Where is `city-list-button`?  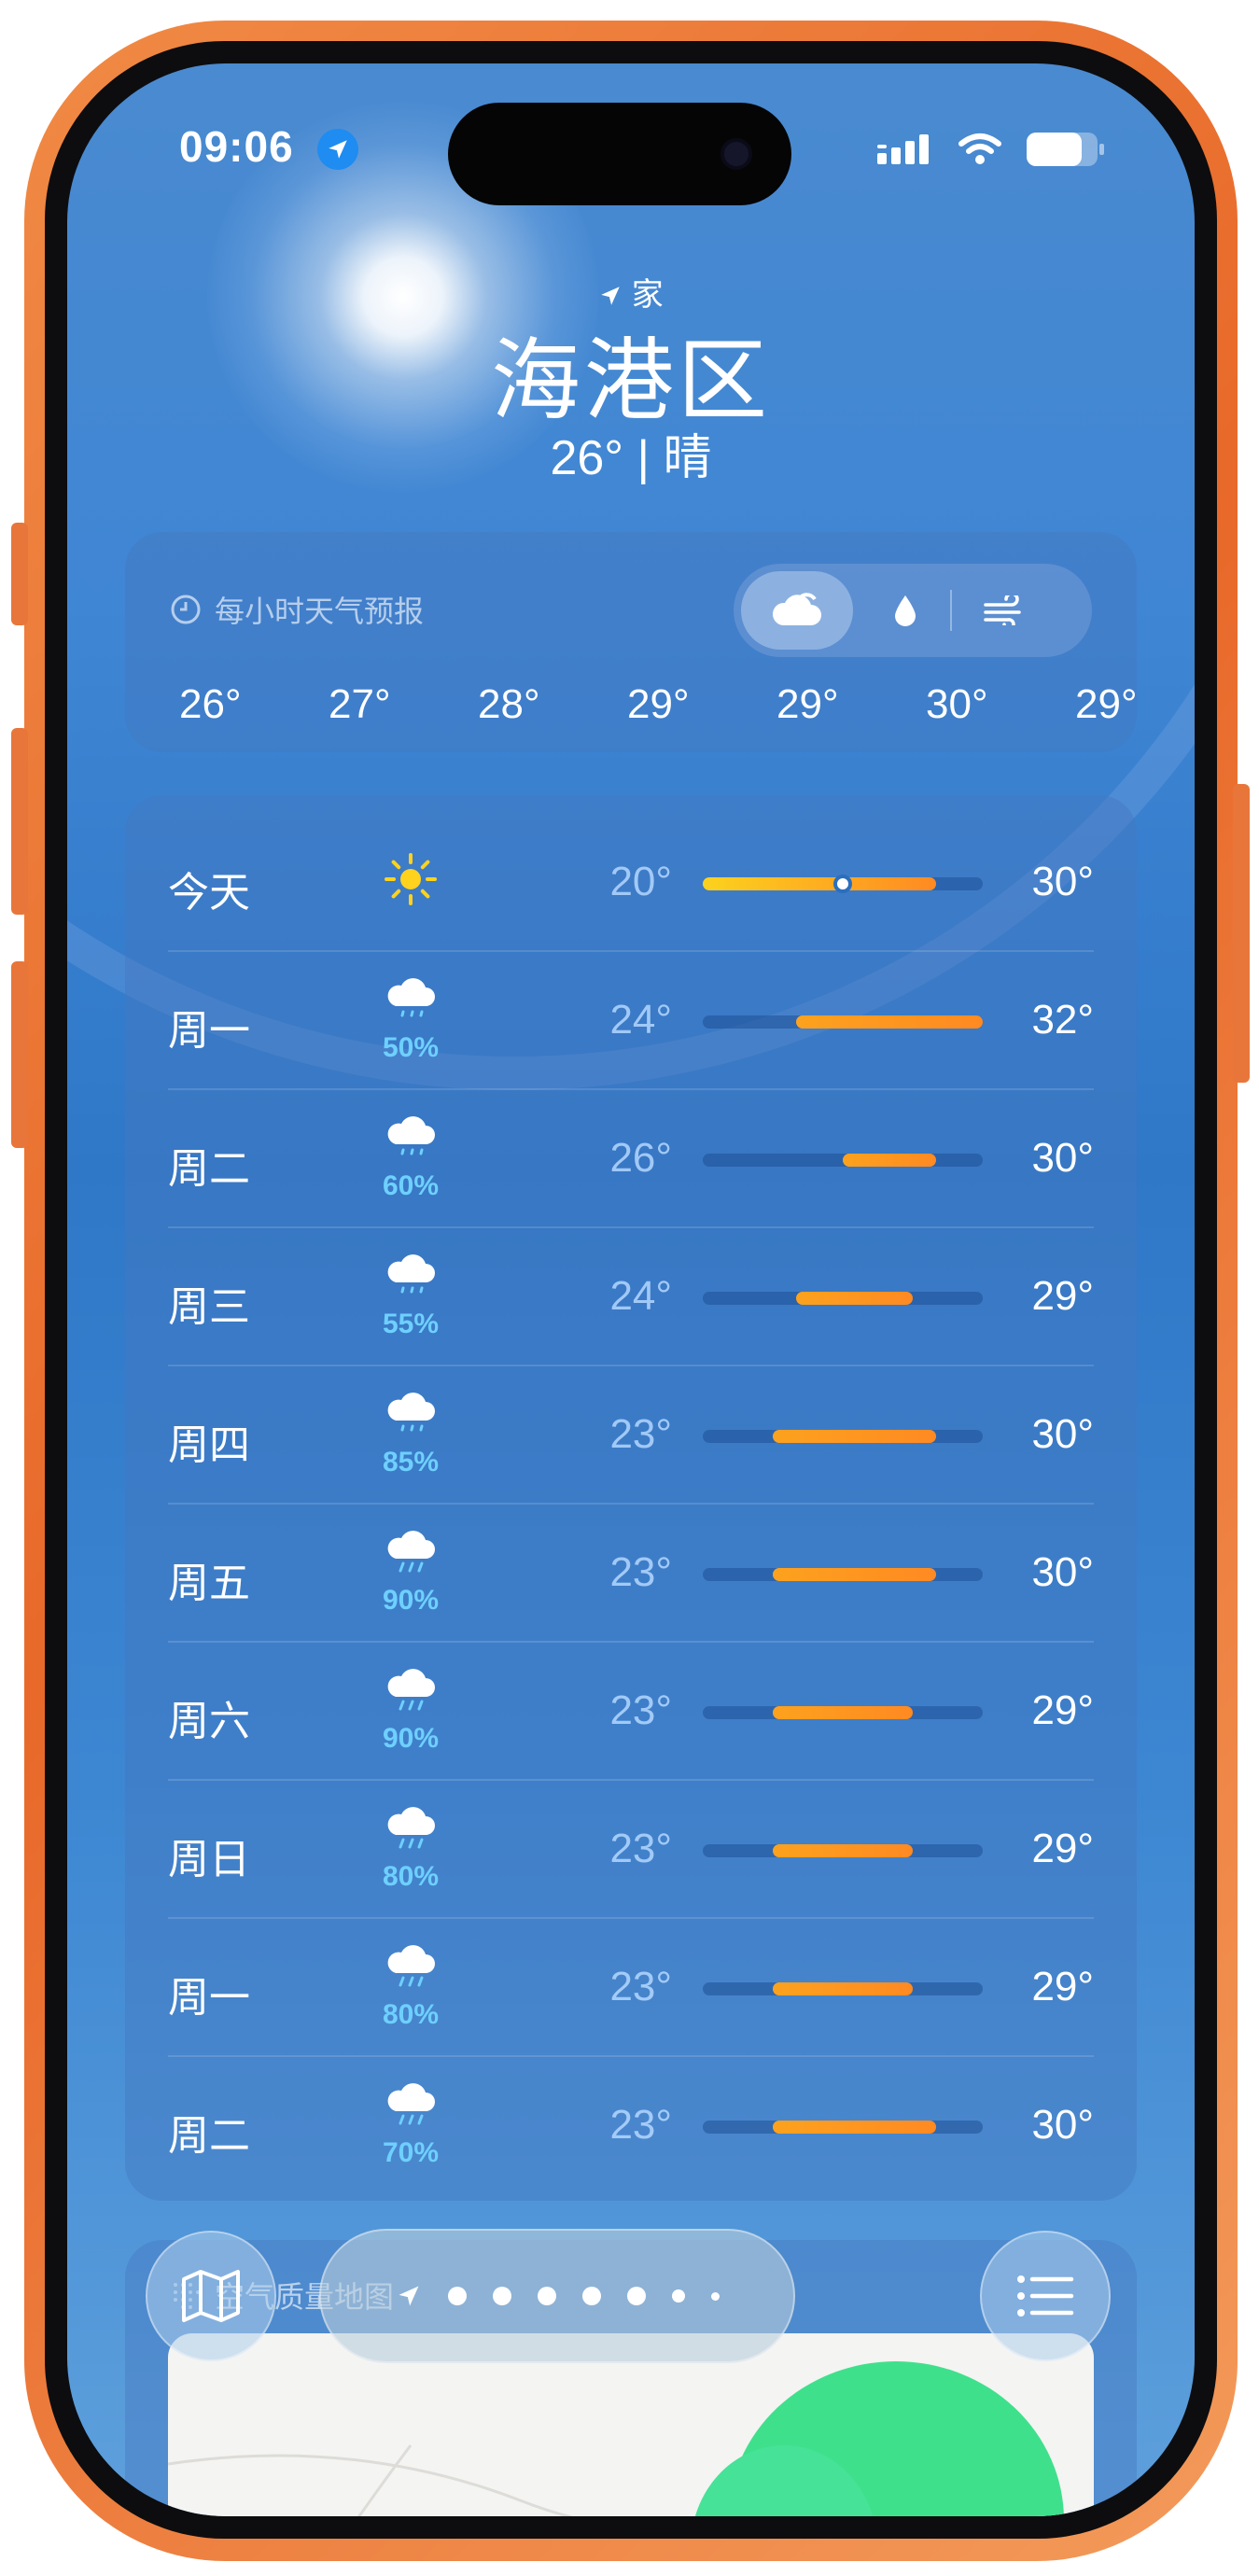
city-list-button is located at coordinates (1045, 2296).